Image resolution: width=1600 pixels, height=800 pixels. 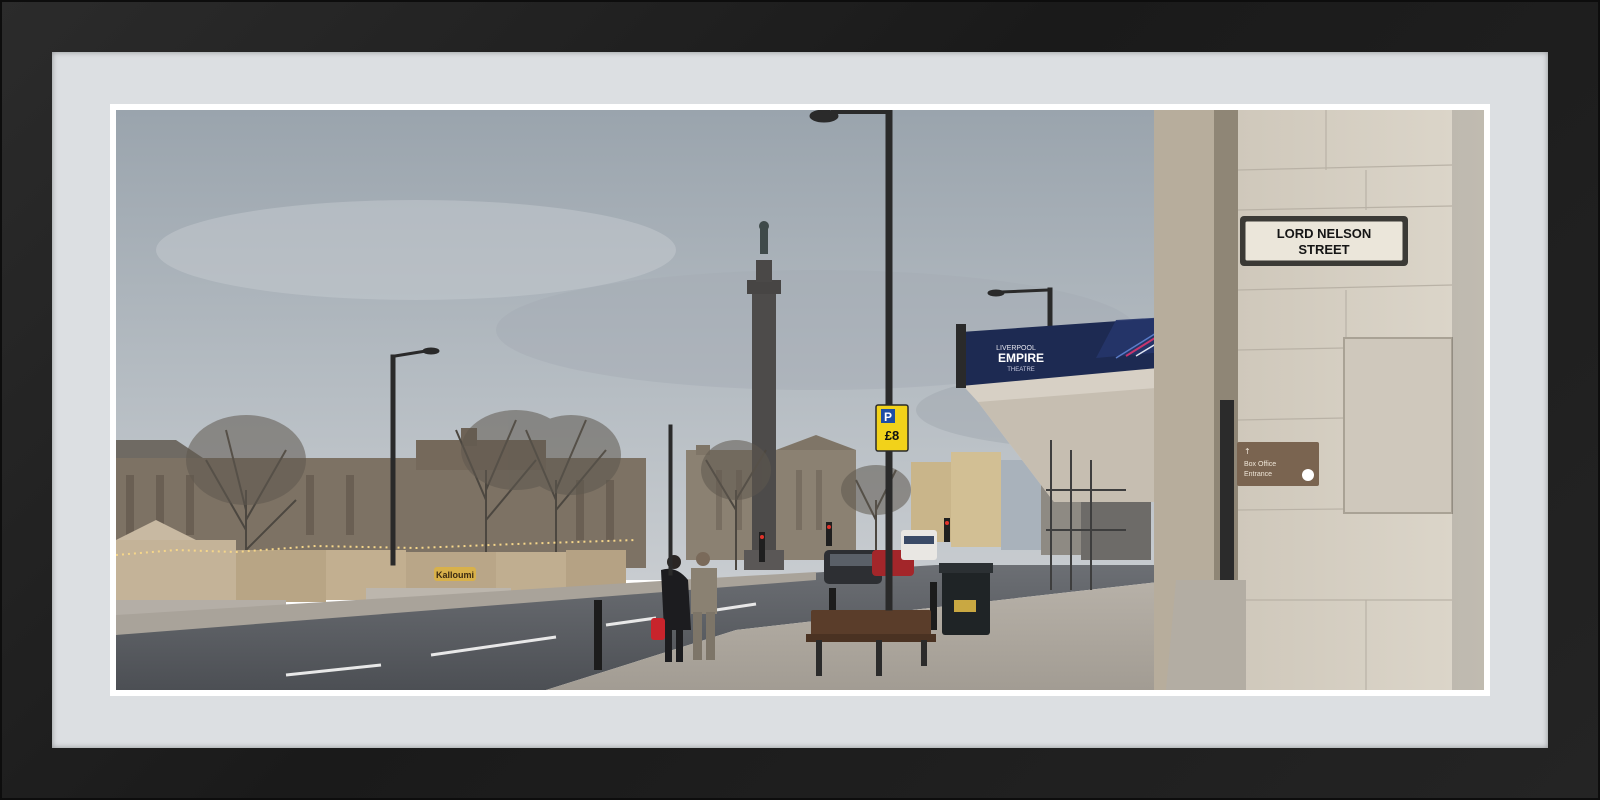 I want to click on market-stall-sign-text: Kalloumi, so click(x=455, y=575).